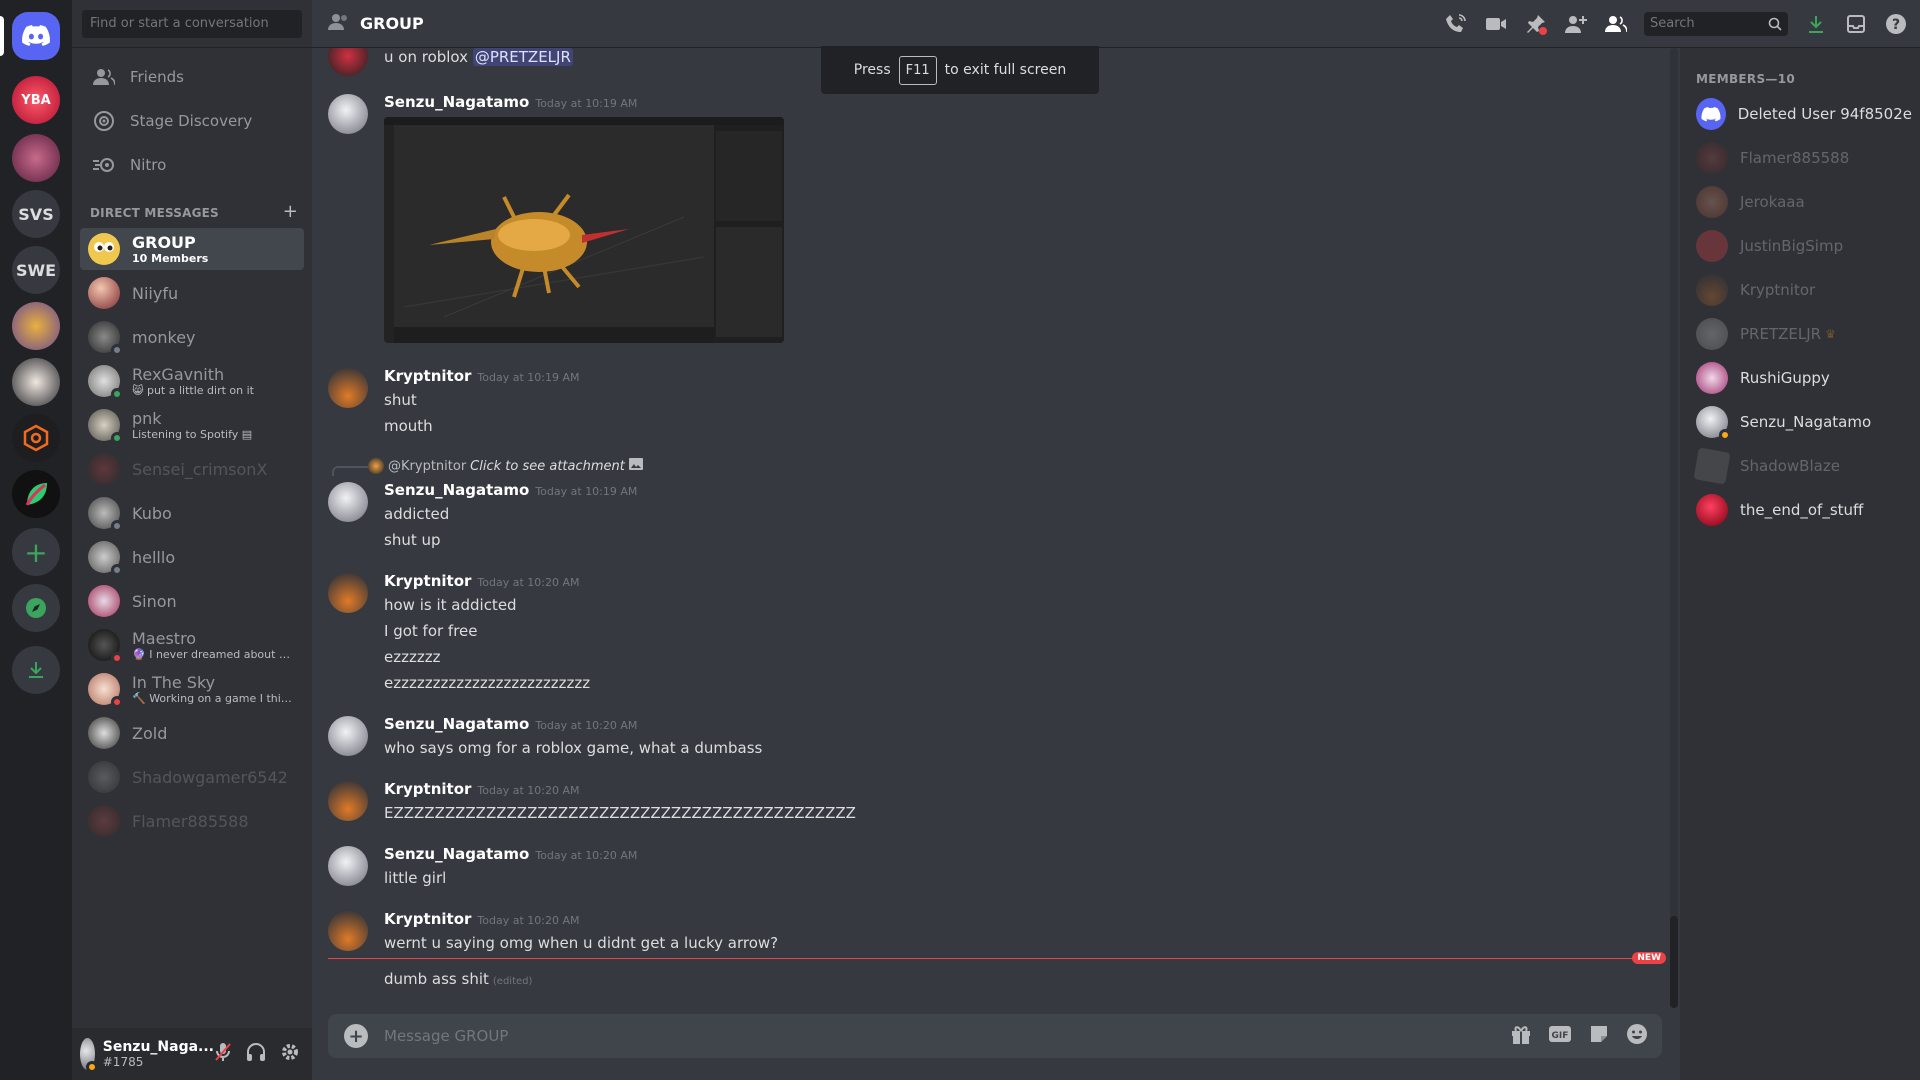 This screenshot has width=1920, height=1080. What do you see at coordinates (1637, 1036) in the screenshot?
I see `emoji-picker-icon` at bounding box center [1637, 1036].